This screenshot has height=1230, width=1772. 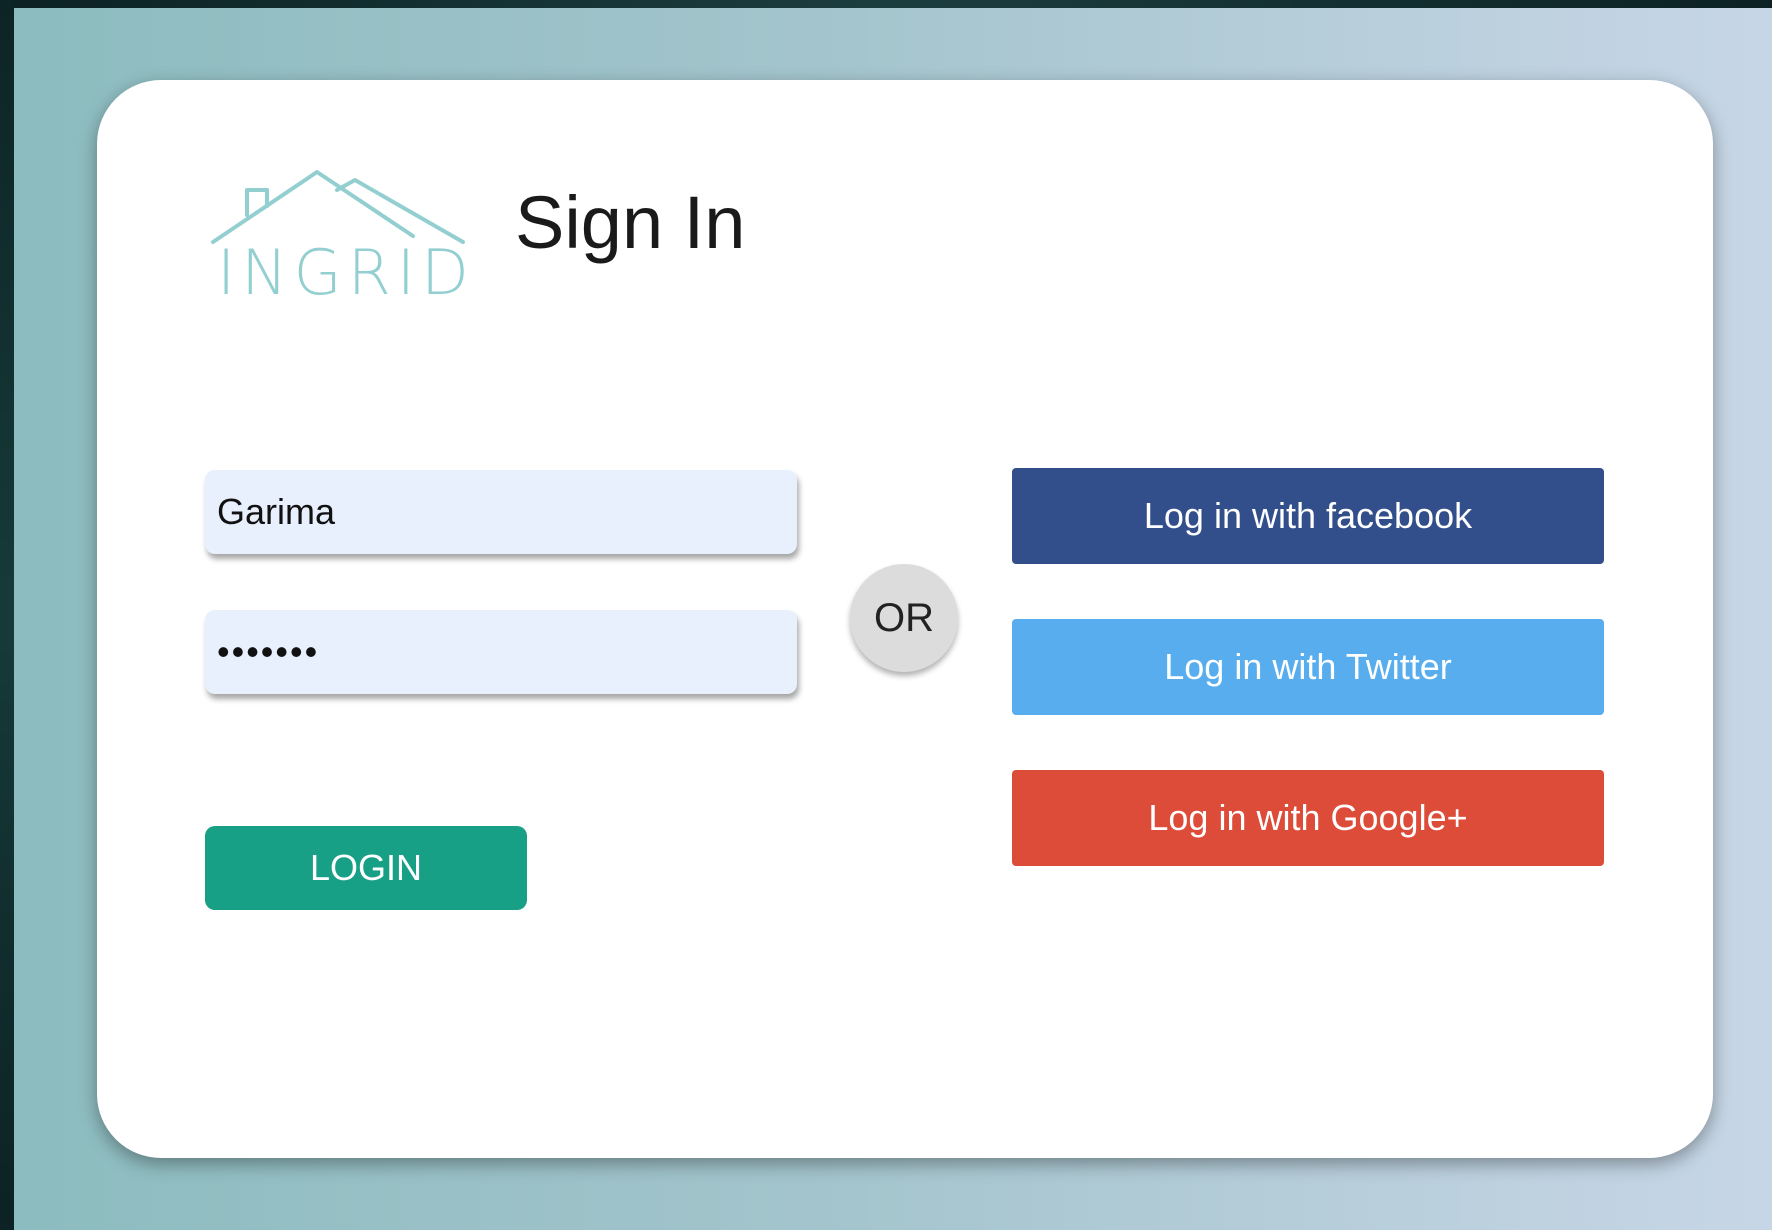 I want to click on or-divider: OR, so click(x=904, y=618).